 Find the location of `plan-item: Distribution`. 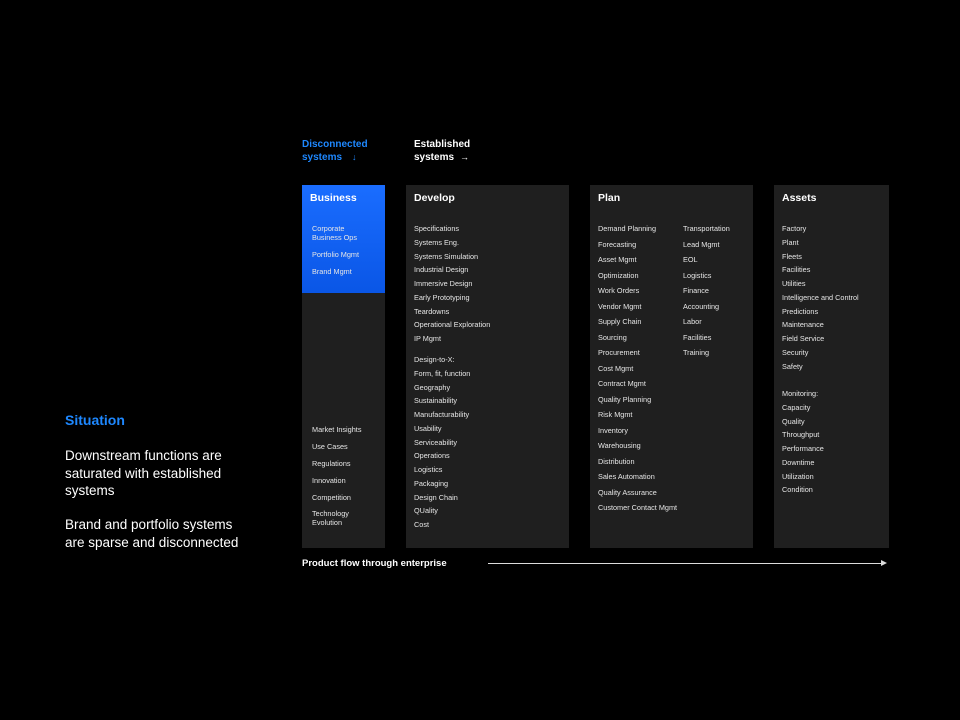

plan-item: Distribution is located at coordinates (616, 461).